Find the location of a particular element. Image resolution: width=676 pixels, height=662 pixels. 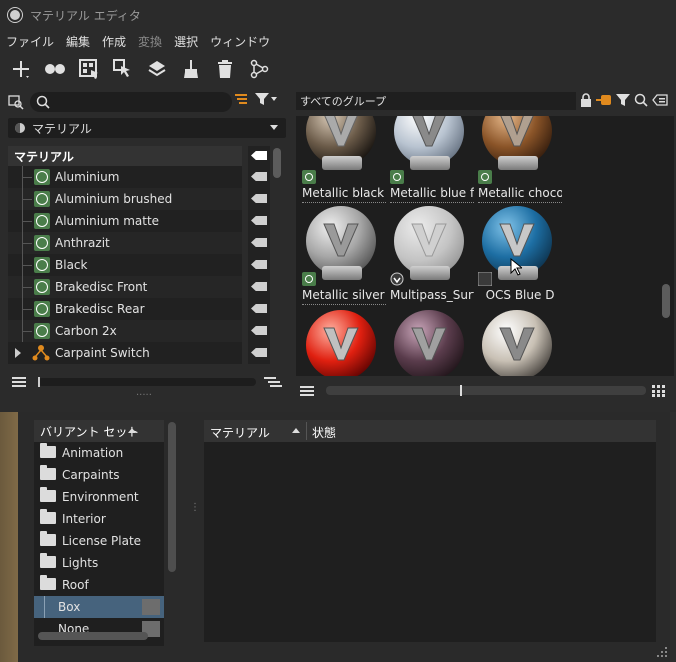

tree-item-aluminium-matte: Aluminium matte is located at coordinates (125, 221).